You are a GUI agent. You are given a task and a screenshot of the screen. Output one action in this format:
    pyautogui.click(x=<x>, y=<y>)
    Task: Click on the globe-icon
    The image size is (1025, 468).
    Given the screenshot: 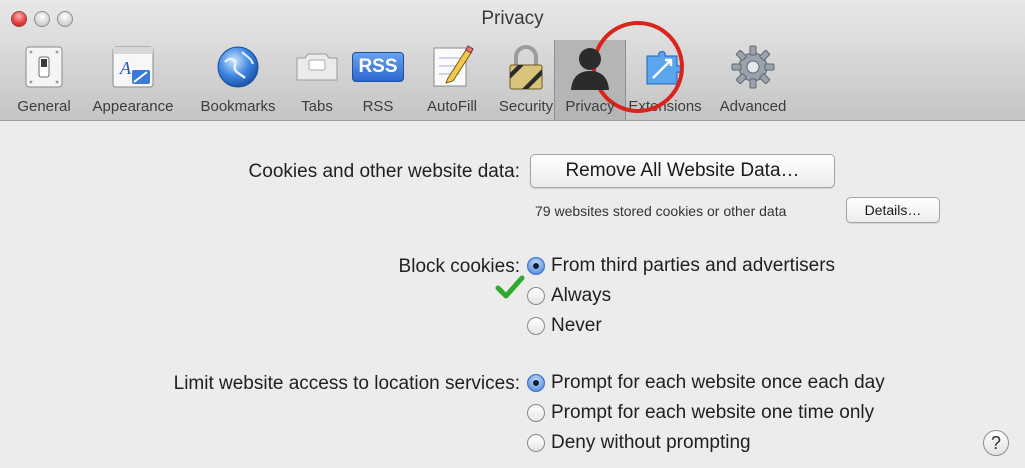 What is the action you would take?
    pyautogui.click(x=238, y=67)
    